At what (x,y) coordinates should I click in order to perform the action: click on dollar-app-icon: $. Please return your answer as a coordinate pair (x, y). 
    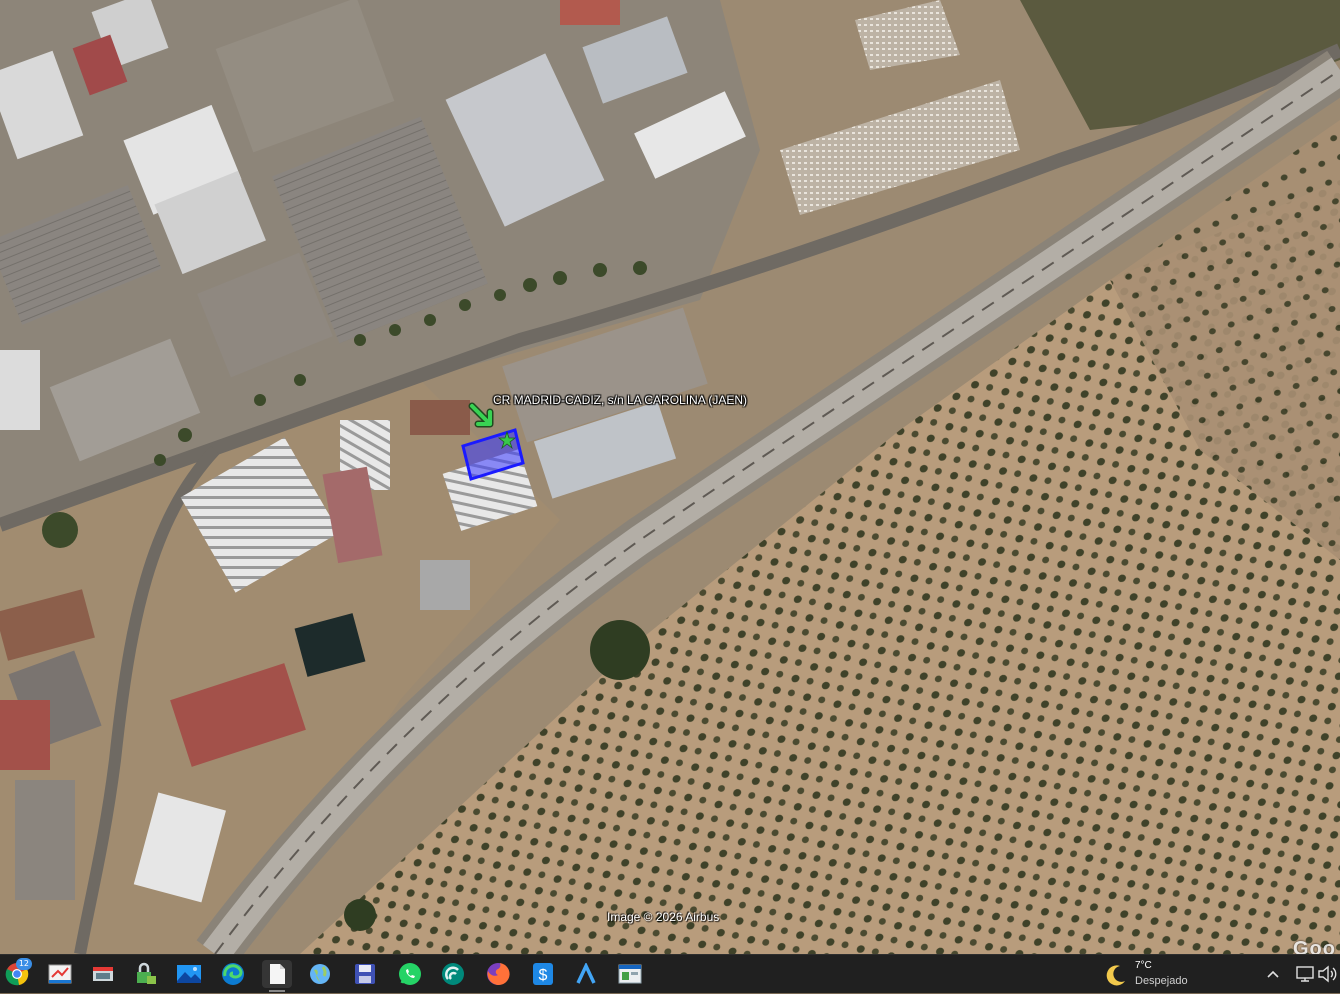
    Looking at the image, I should click on (543, 974).